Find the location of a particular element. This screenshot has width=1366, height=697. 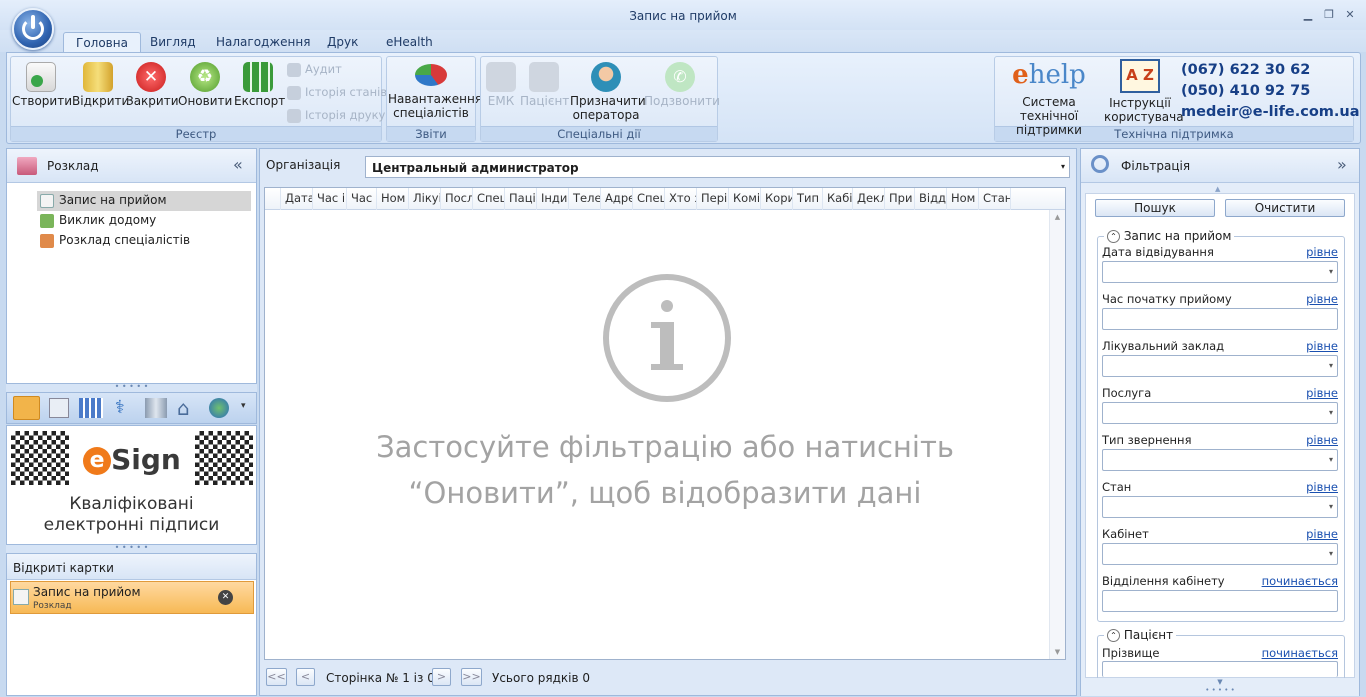

column-header: При is located at coordinates (900, 199).